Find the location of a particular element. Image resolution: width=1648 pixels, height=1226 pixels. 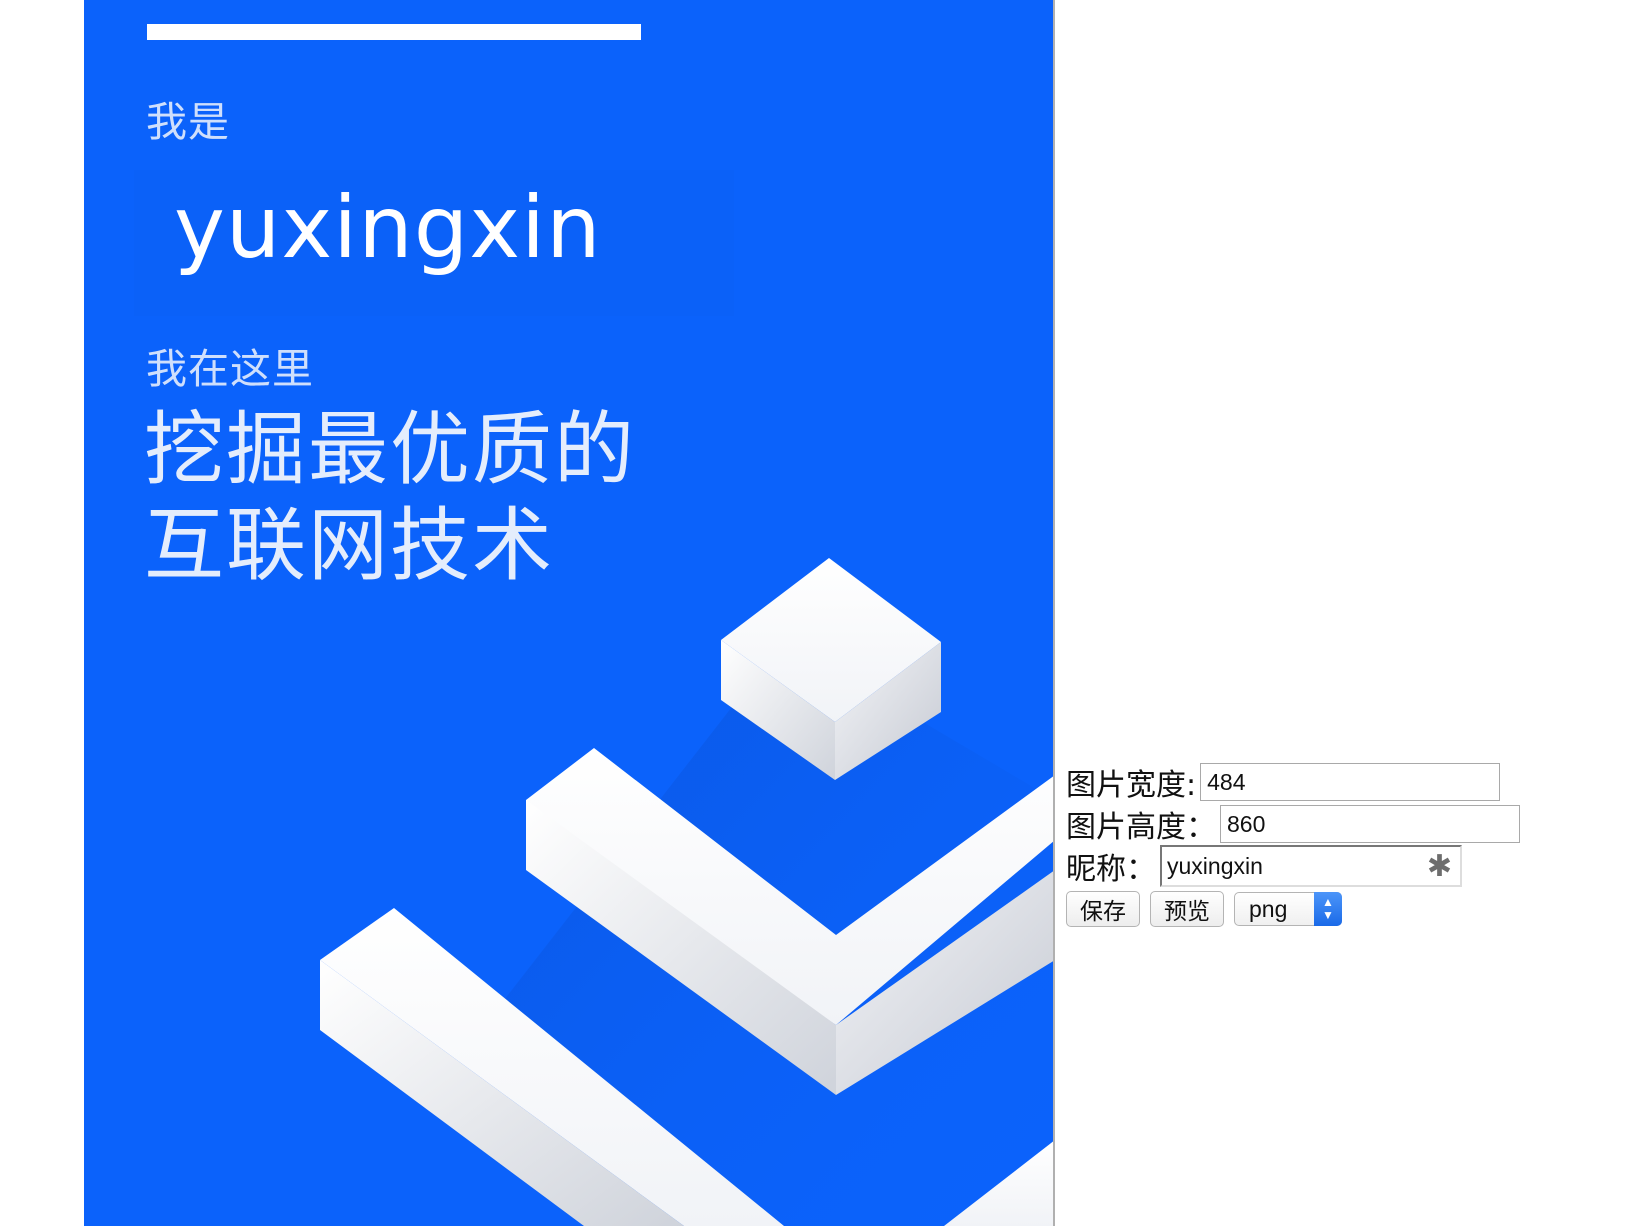

poster-top-bar is located at coordinates (394, 32).